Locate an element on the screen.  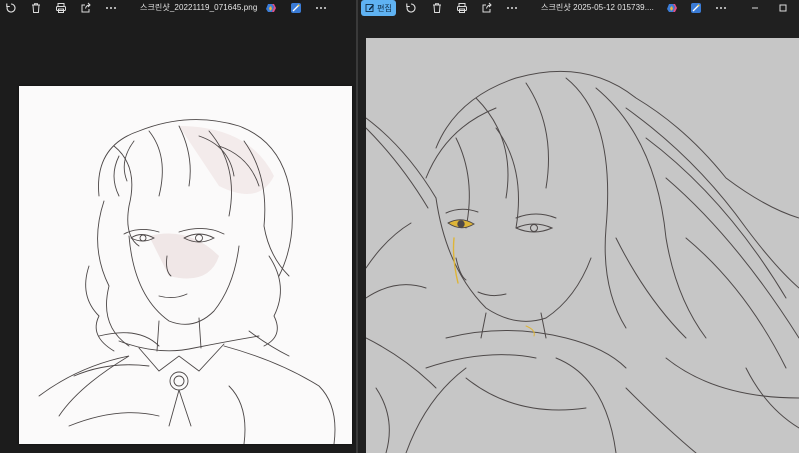
edit-button: 편집 is located at coordinates (378, 8).